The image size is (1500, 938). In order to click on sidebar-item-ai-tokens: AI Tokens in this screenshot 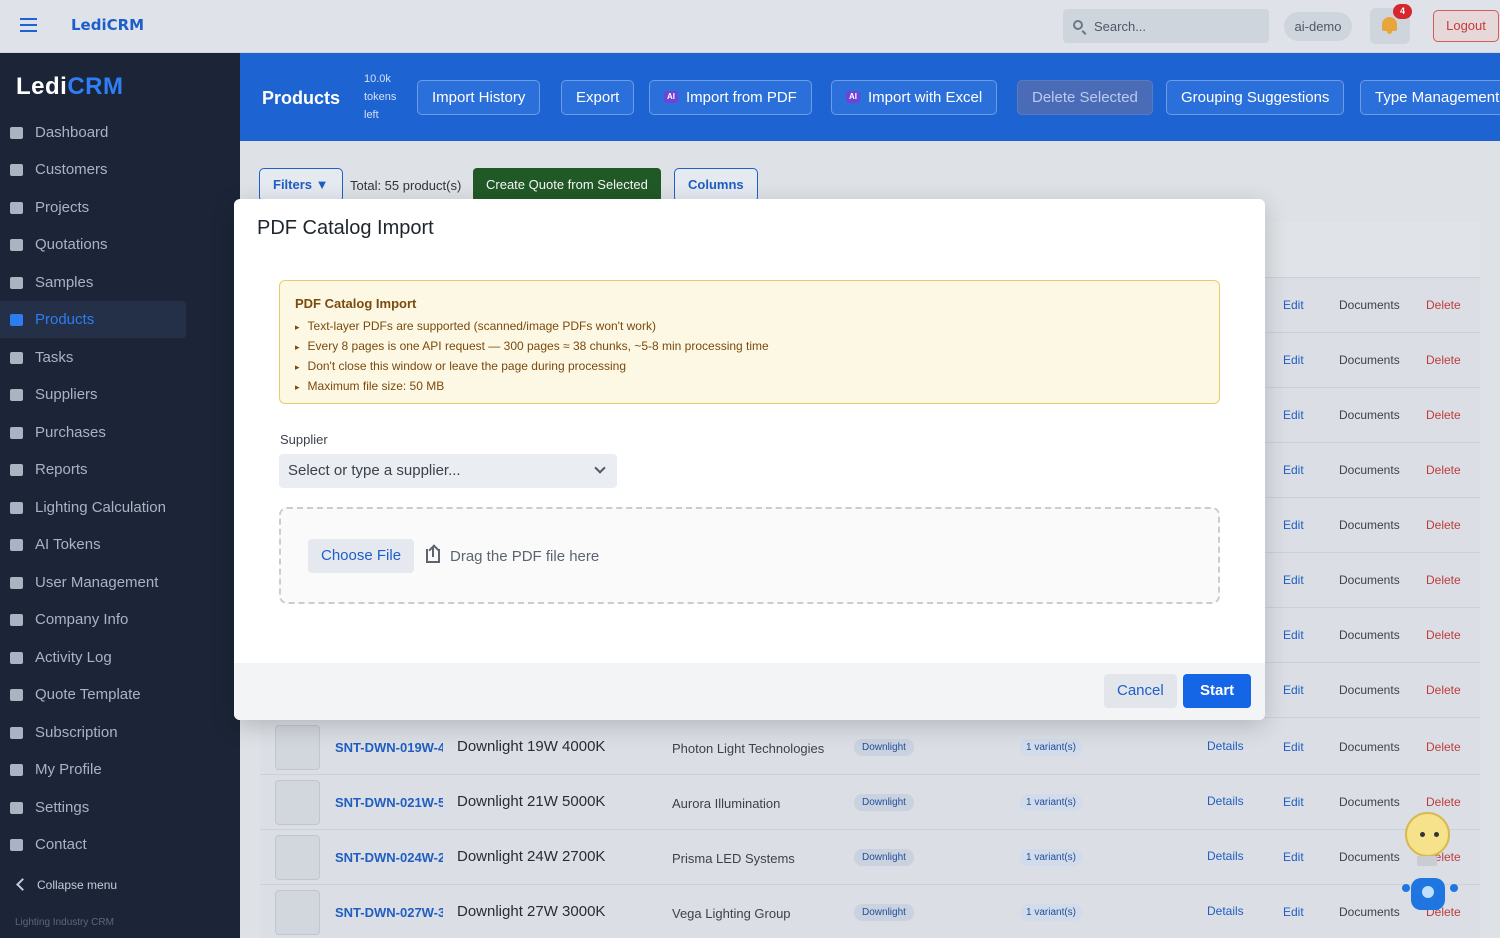, I will do `click(93, 544)`.